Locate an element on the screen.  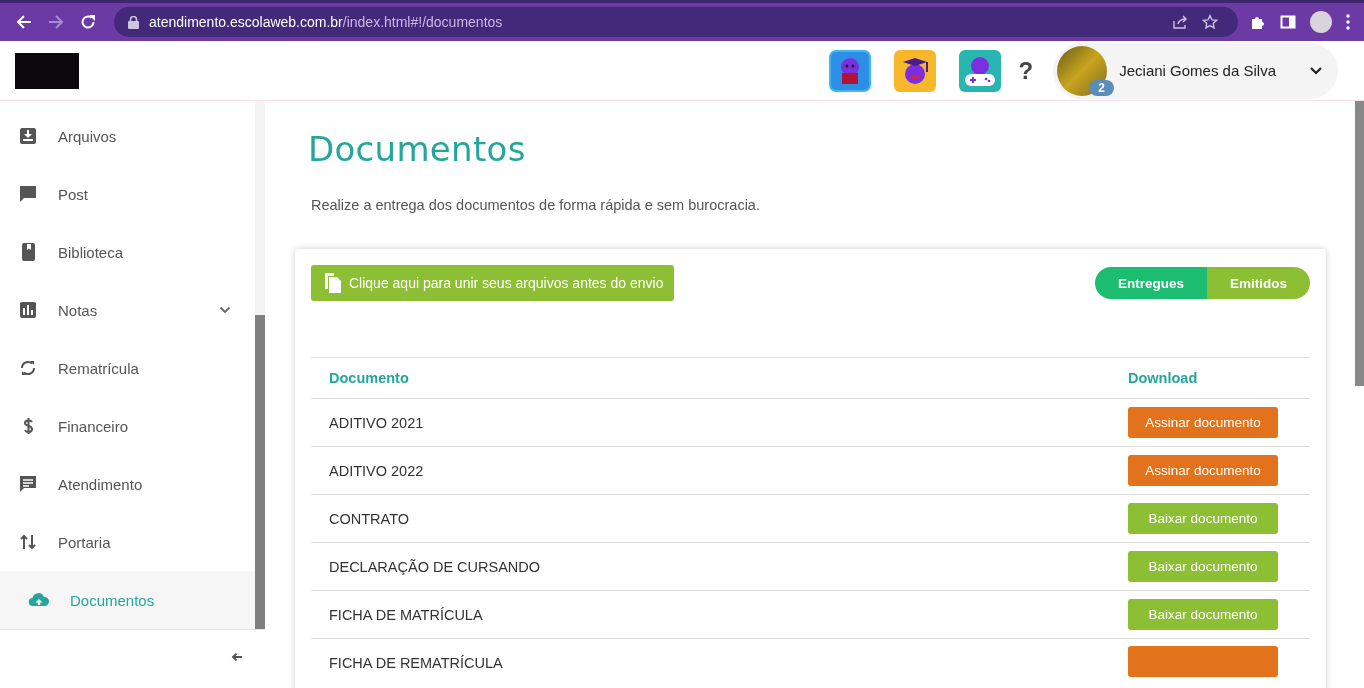
sidebar-item: Financeiro is located at coordinates (127, 426).